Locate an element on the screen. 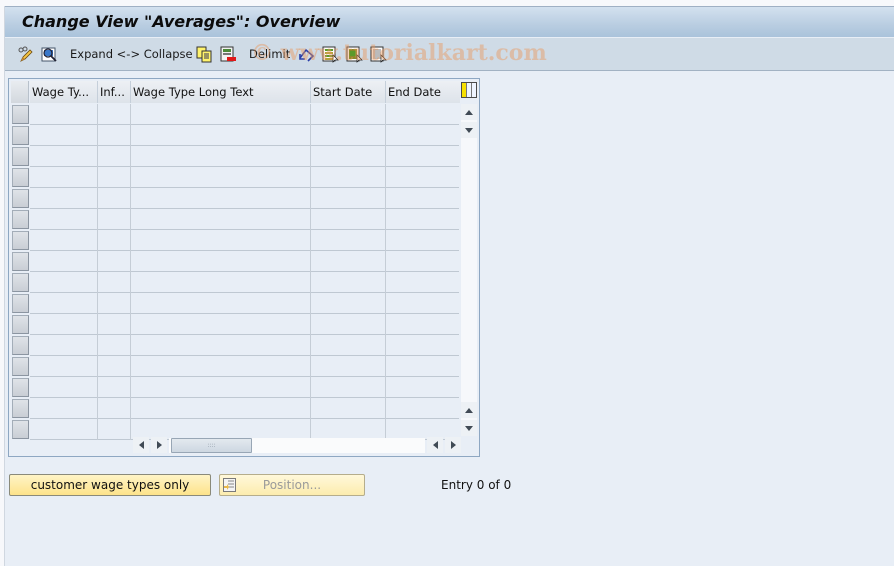 The width and height of the screenshot is (894, 566). column-header-long-text: Wage Type Long Text is located at coordinates (221, 92).